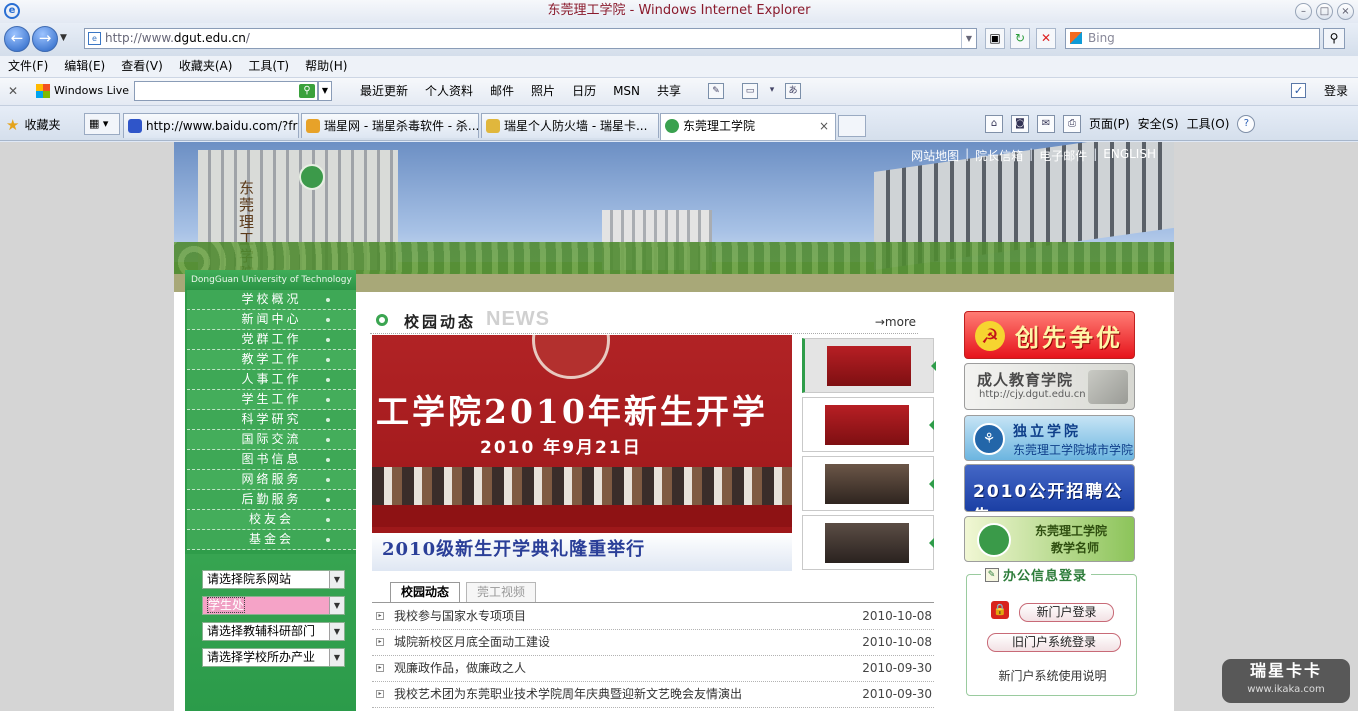 The width and height of the screenshot is (1358, 711). I want to click on link-english: ENGLISH, so click(1129, 155).